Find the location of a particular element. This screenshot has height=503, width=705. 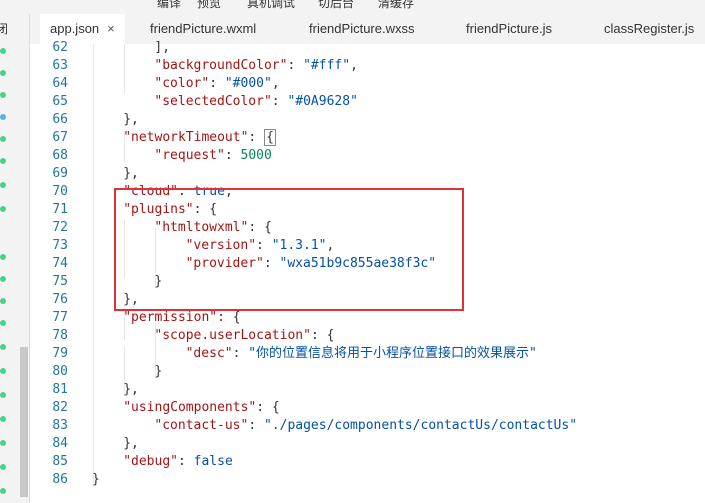

line-number: 77 is located at coordinates (60, 317).